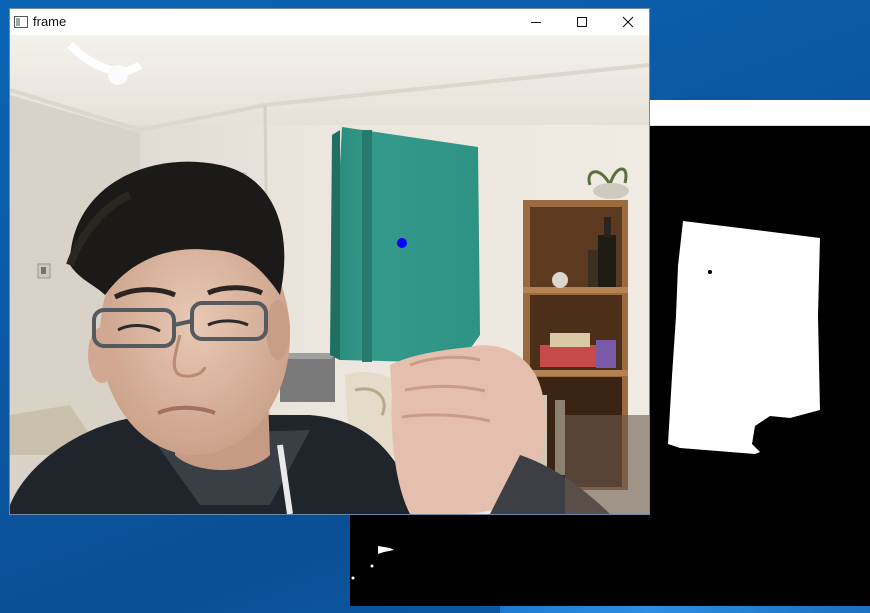  I want to click on window-title: frame, so click(50, 21).